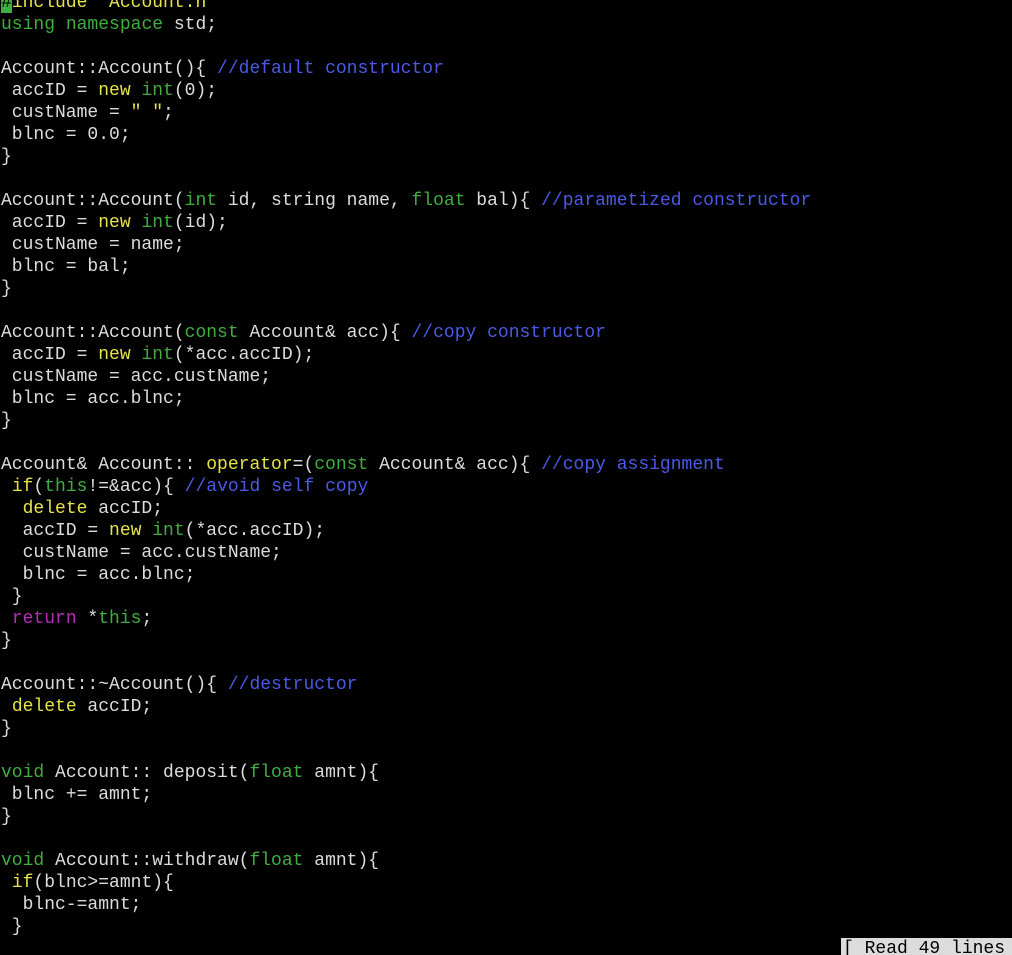  Describe the element at coordinates (303, 465) in the screenshot. I see `code-text: =(` at that location.